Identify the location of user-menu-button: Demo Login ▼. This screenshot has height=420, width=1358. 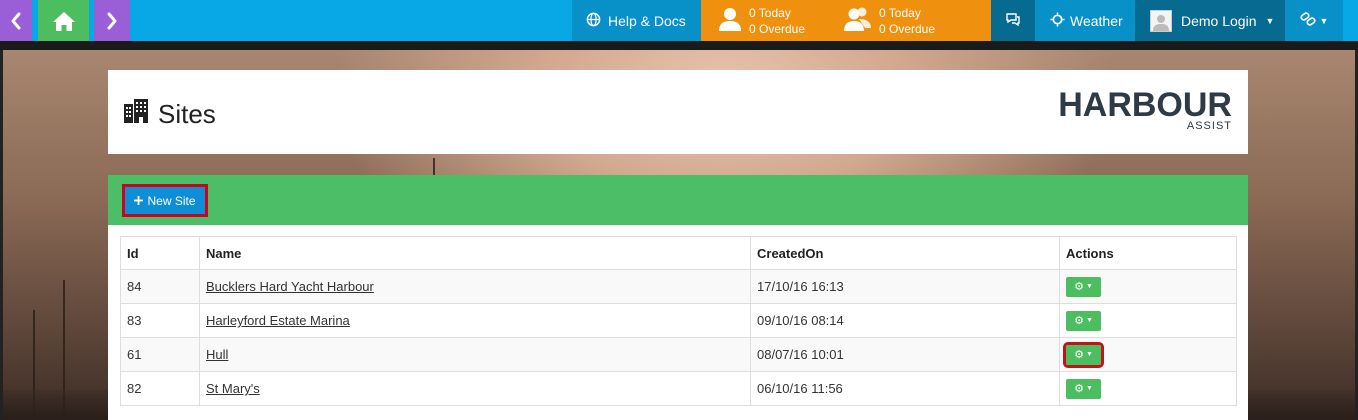
(1210, 20).